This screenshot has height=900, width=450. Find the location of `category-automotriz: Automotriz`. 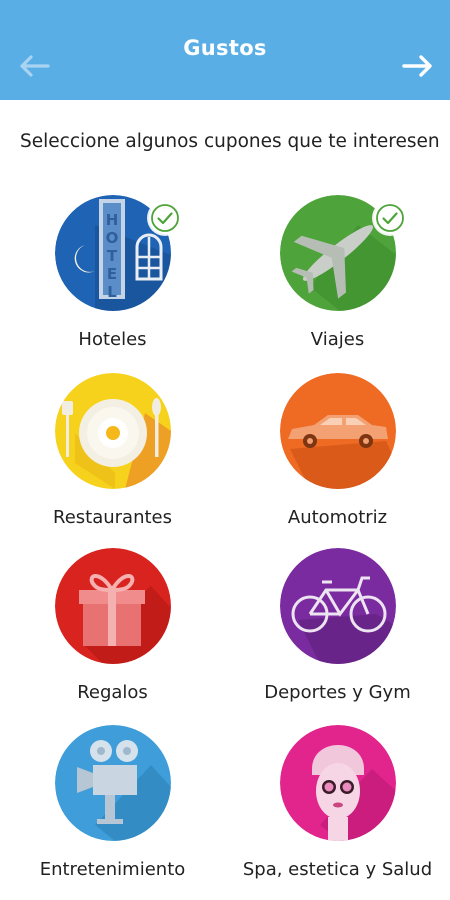

category-automotriz: Automotriz is located at coordinates (337, 462).